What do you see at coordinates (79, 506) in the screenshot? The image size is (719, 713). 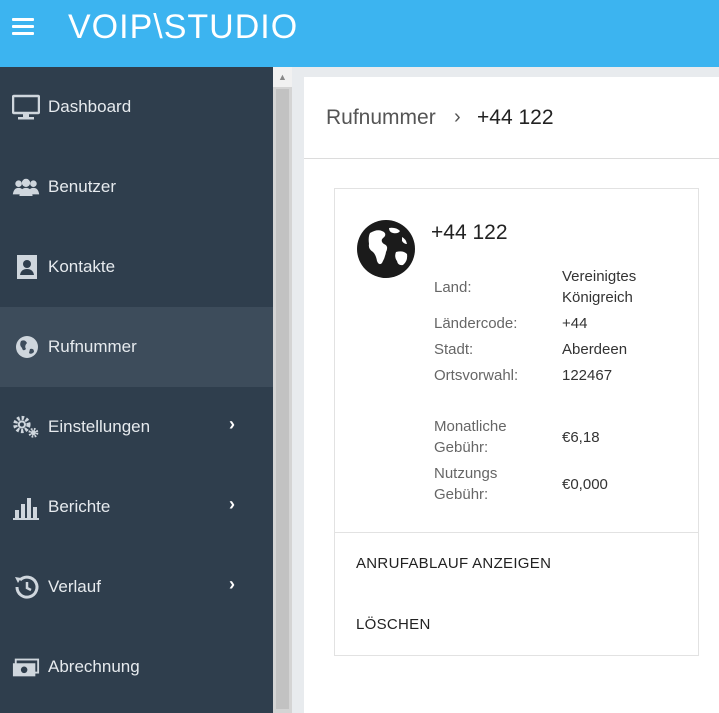 I see `sidebar-item-label: Berichte` at bounding box center [79, 506].